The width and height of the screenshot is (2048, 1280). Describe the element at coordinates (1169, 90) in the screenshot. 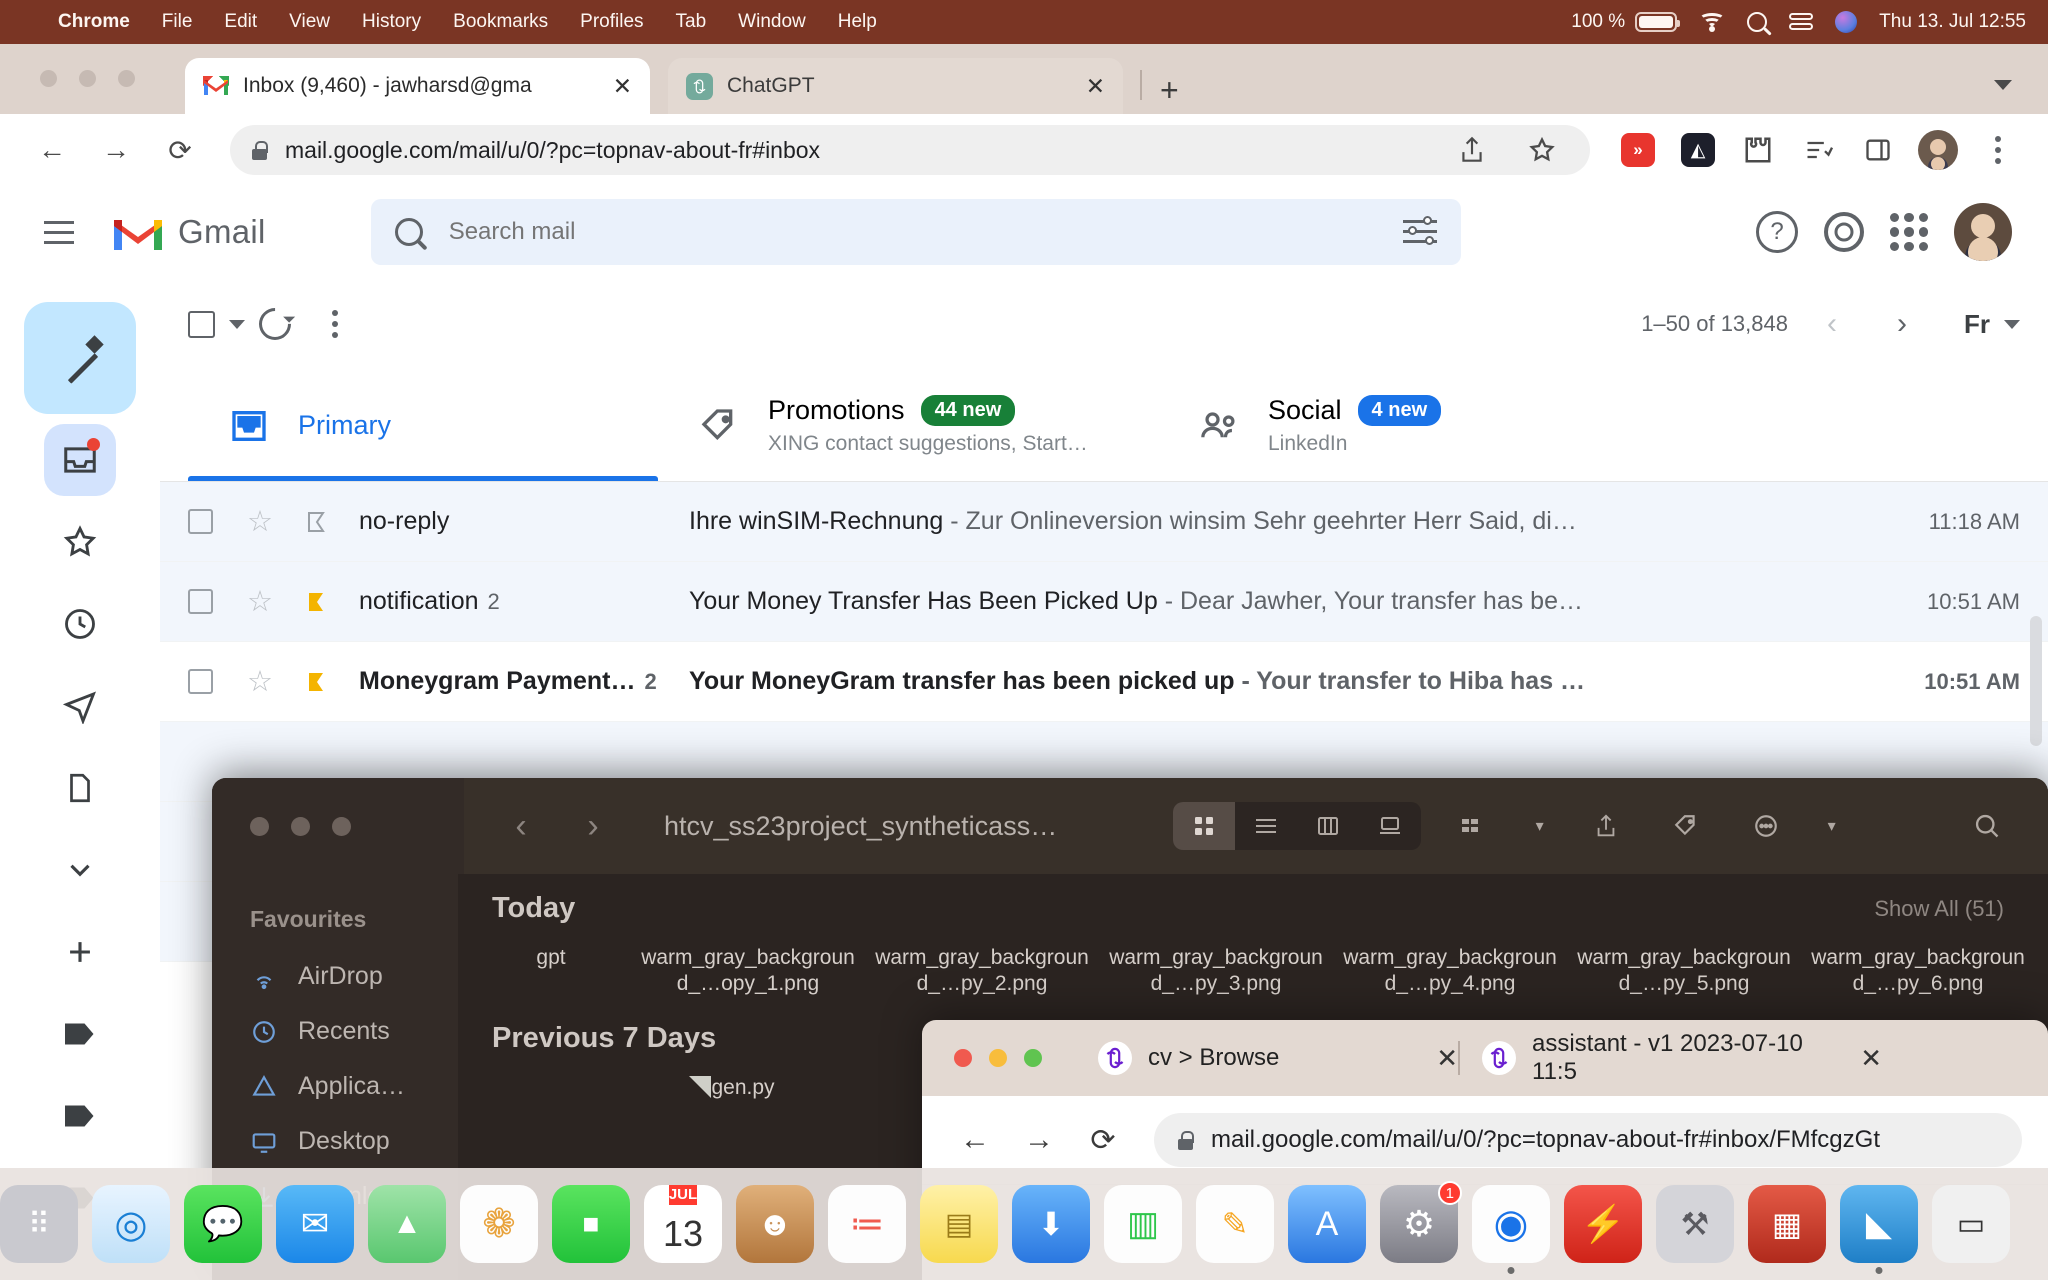

I see `new-tab-button: +` at that location.